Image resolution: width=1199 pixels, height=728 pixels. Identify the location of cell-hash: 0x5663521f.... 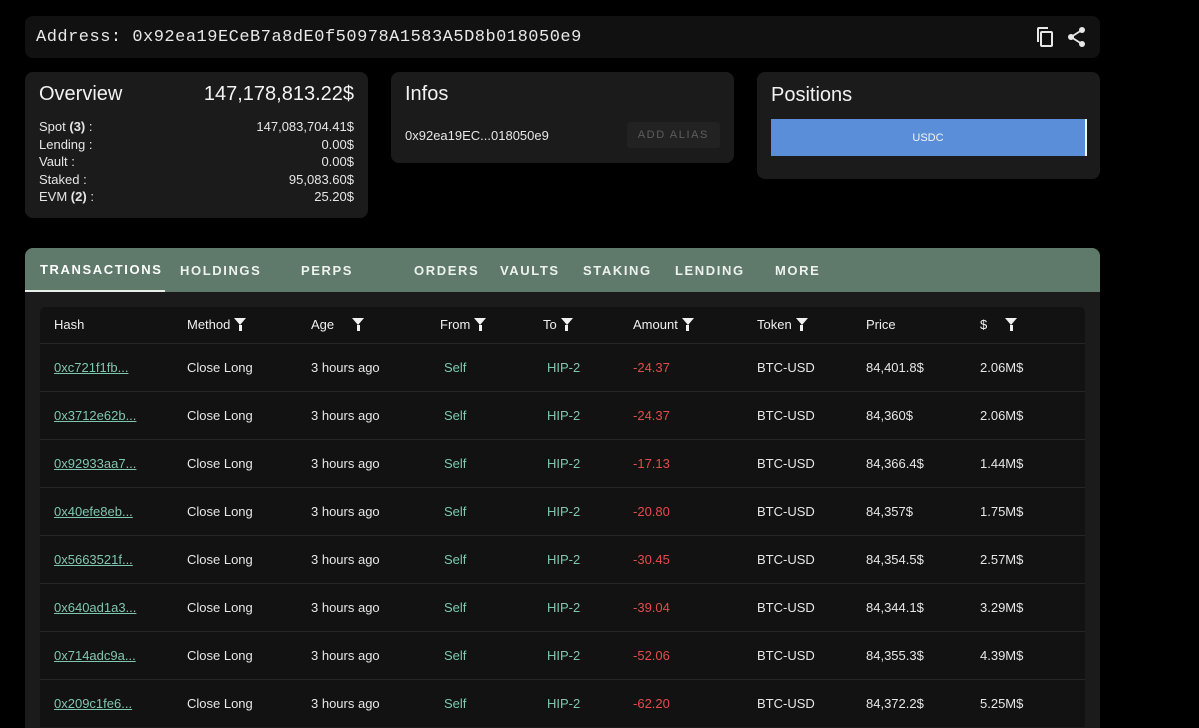
(113, 558).